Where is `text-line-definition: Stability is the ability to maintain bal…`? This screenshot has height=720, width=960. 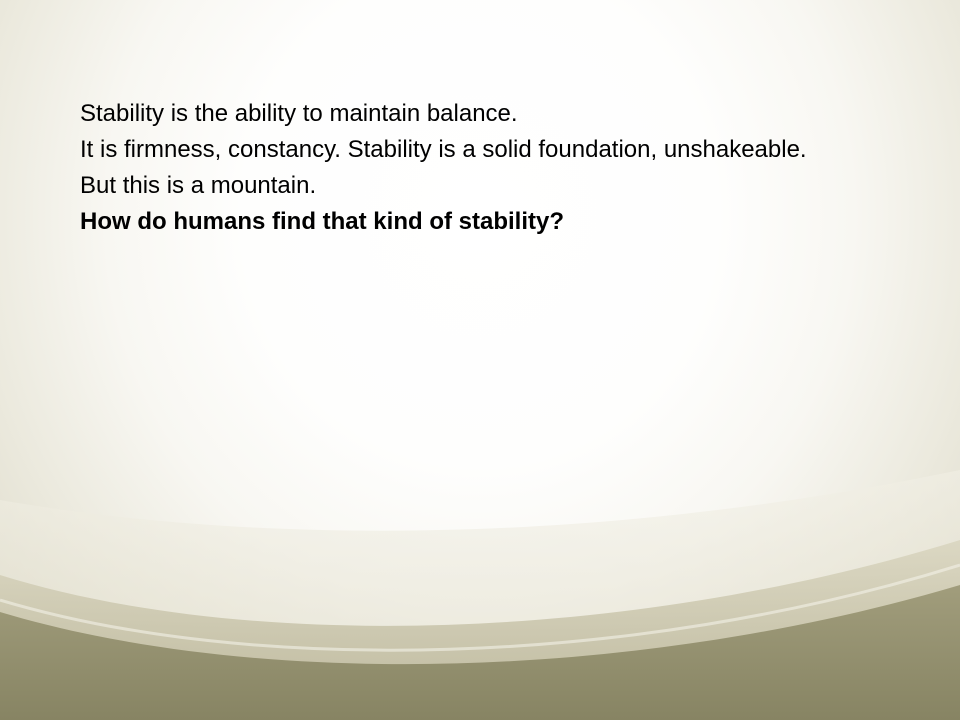 text-line-definition: Stability is the ability to maintain bal… is located at coordinates (299, 113).